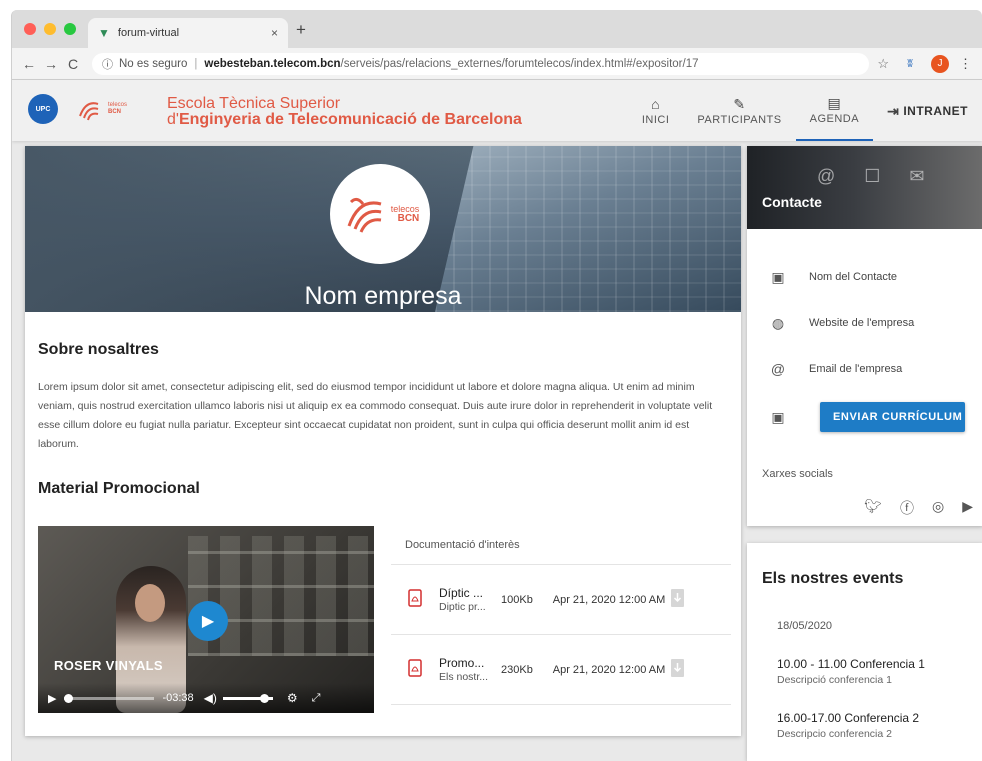 This screenshot has width=982, height=761. What do you see at coordinates (51, 64) in the screenshot?
I see `forward-button: →` at bounding box center [51, 64].